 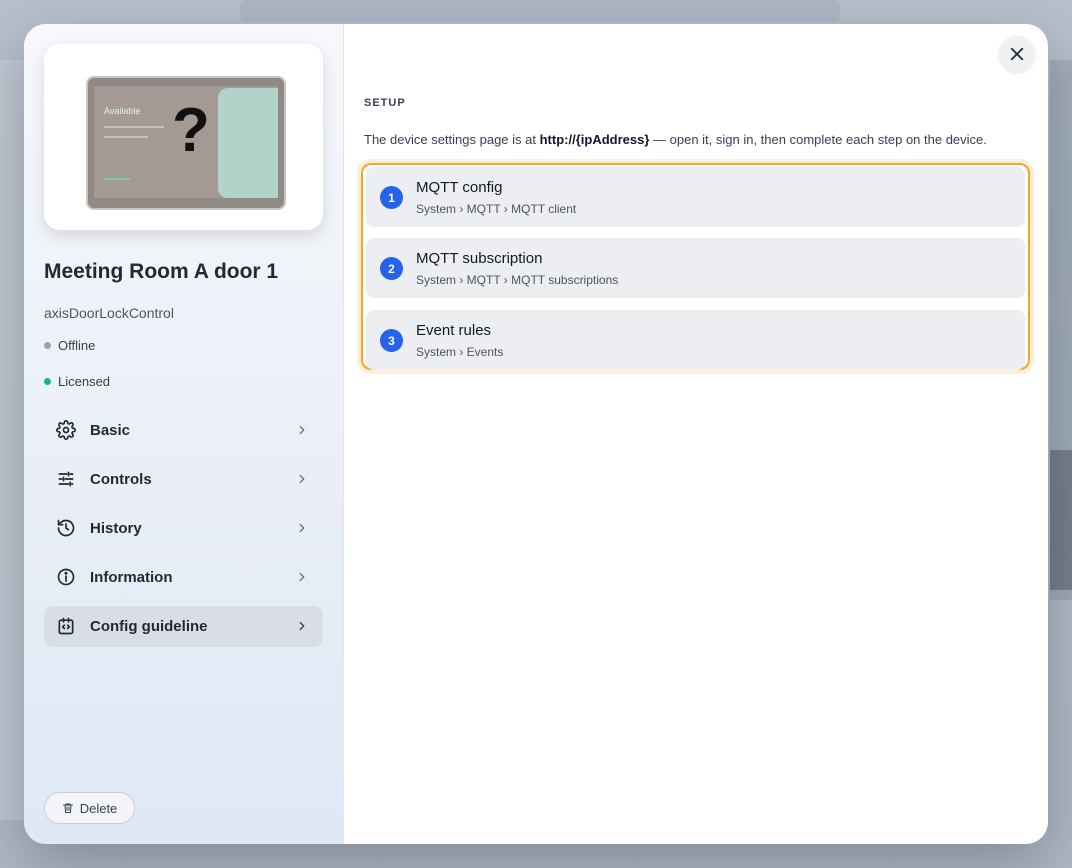 I want to click on history-icon, so click(x=66, y=528).